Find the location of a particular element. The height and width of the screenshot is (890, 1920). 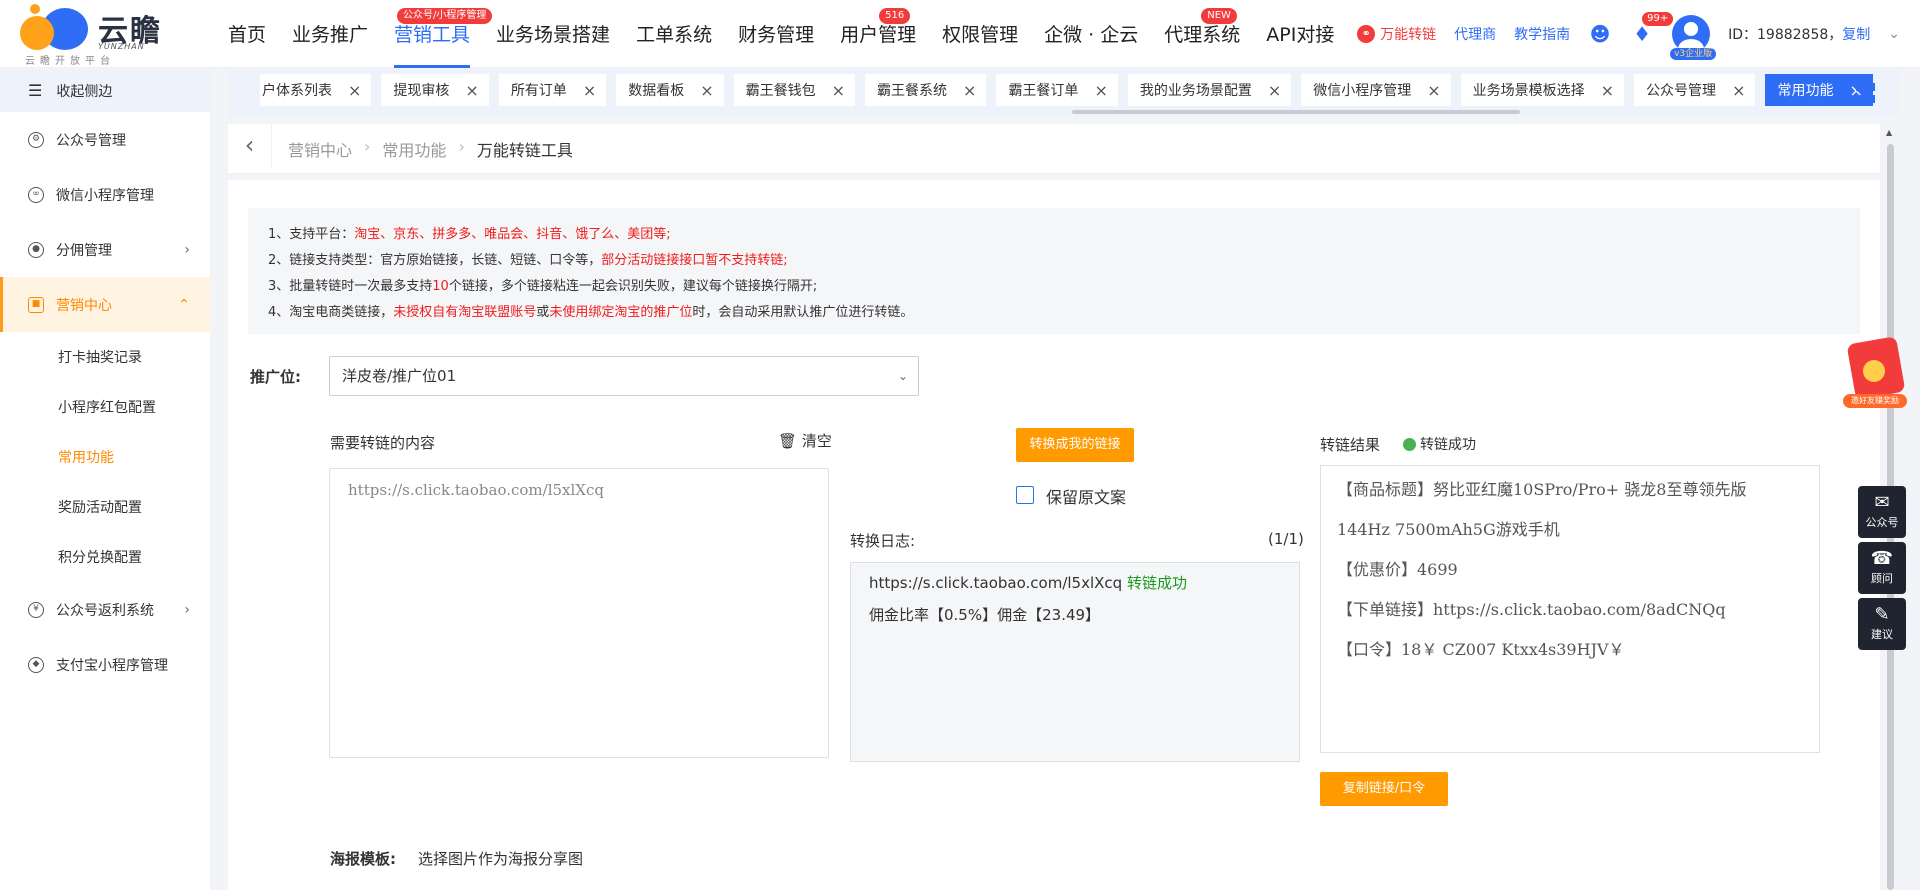

tab-meal-wallet: 霸王餐钱包 × is located at coordinates (794, 90).